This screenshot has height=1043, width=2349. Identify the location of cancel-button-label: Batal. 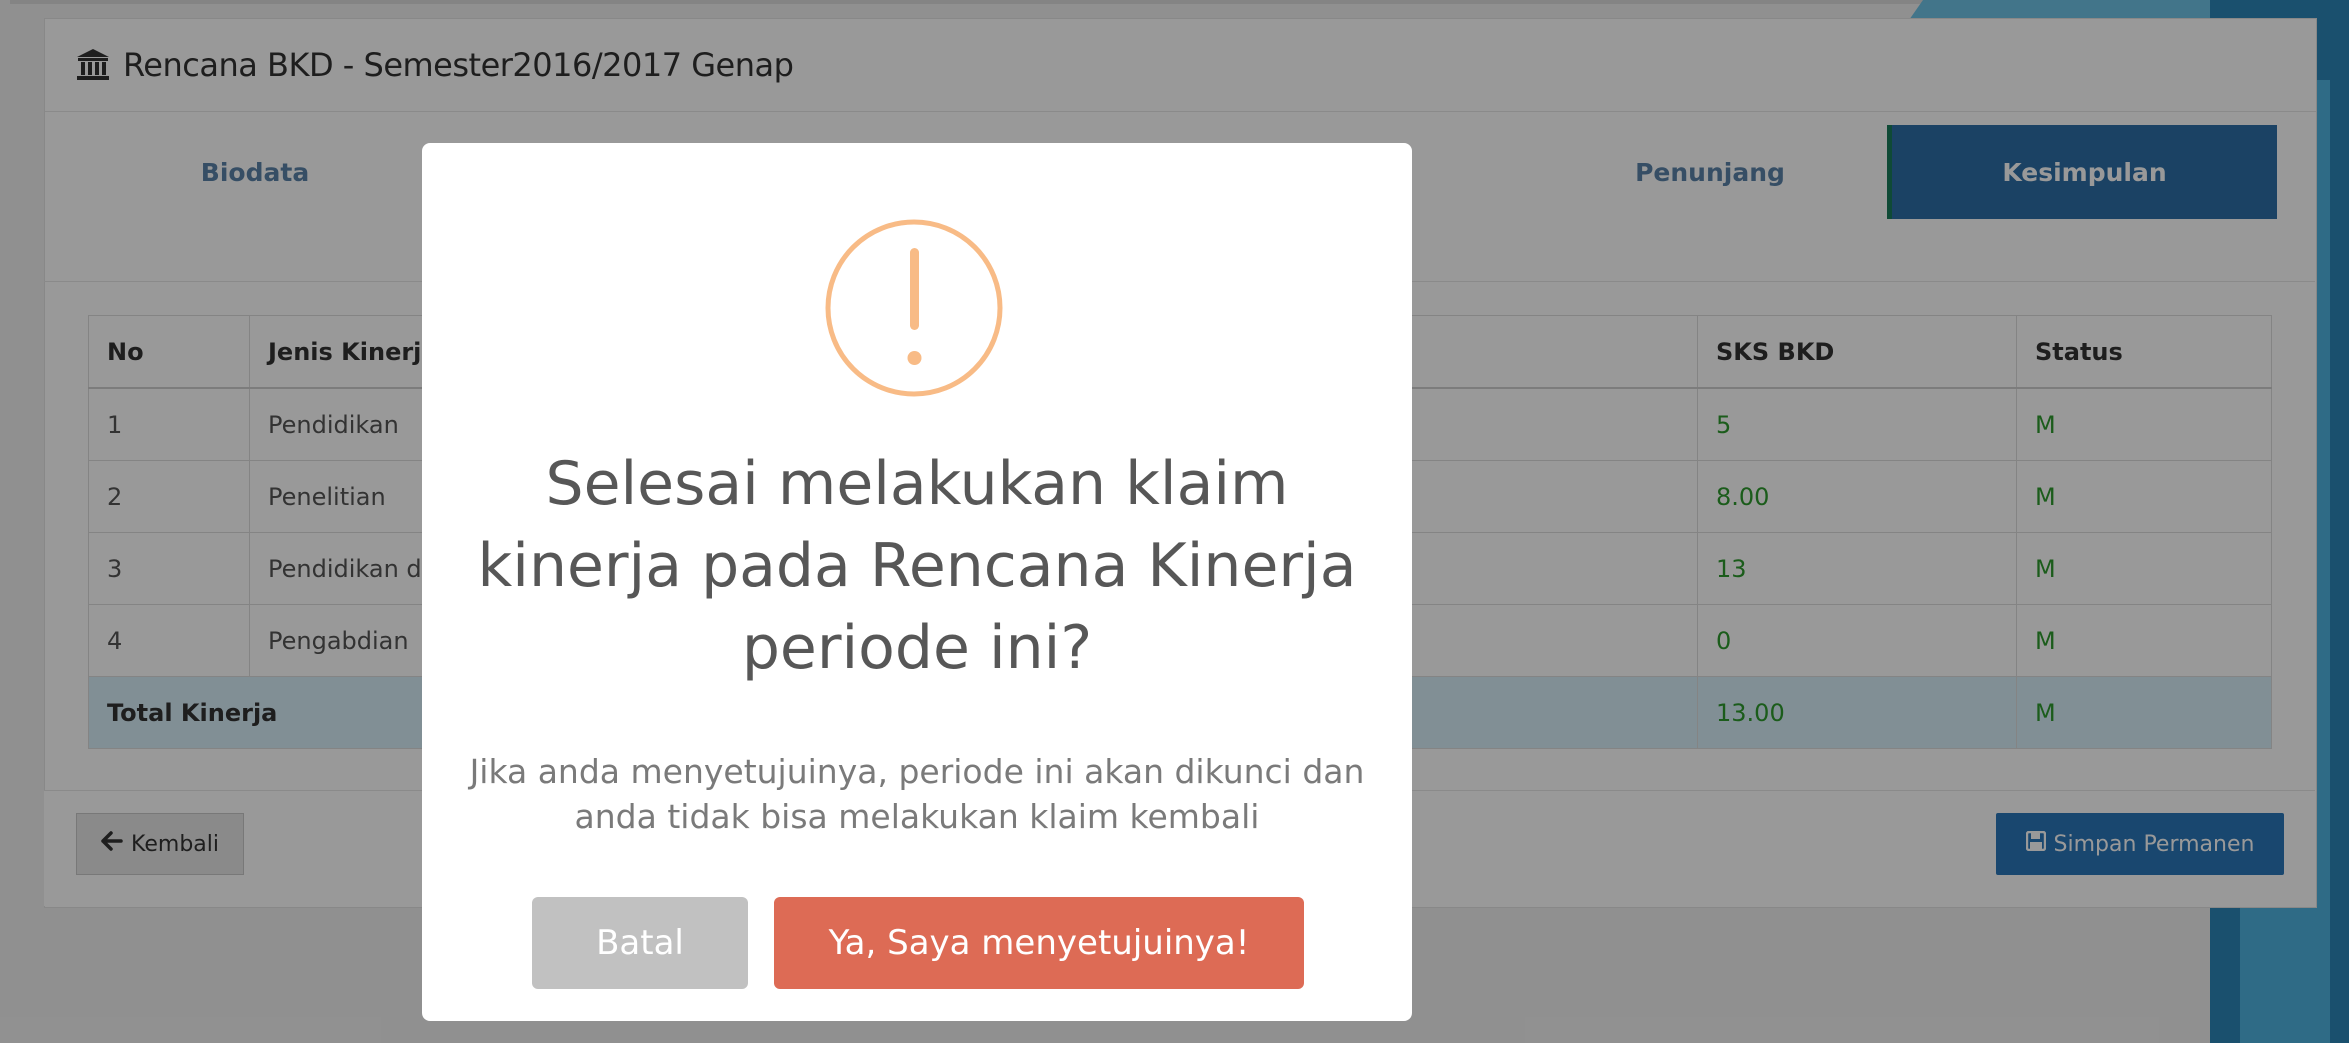
(640, 943).